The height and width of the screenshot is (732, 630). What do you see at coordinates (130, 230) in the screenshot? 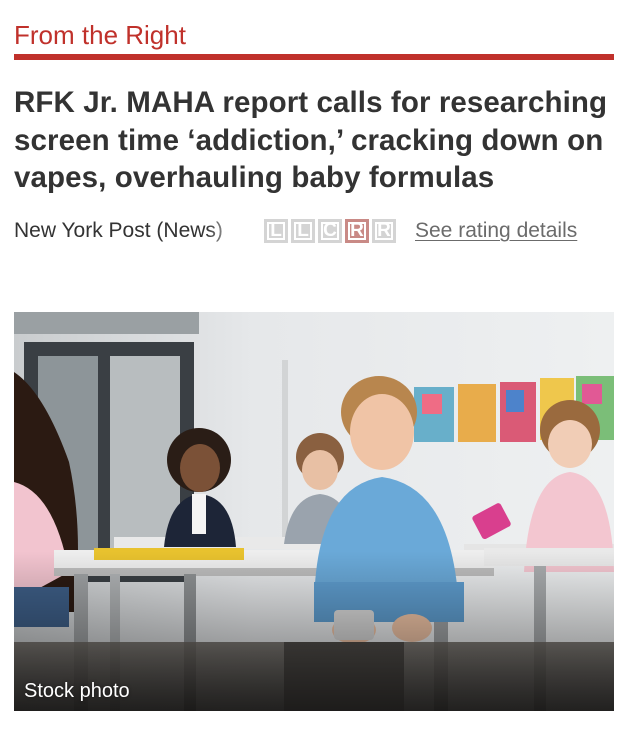
I see `source-name: New York Post (News)` at bounding box center [130, 230].